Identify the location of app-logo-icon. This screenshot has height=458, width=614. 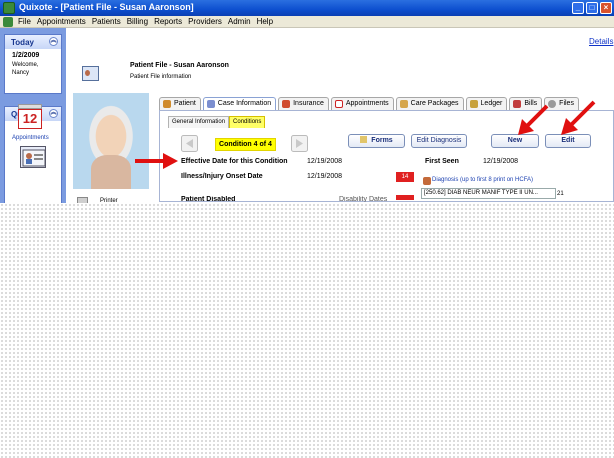
(9, 8).